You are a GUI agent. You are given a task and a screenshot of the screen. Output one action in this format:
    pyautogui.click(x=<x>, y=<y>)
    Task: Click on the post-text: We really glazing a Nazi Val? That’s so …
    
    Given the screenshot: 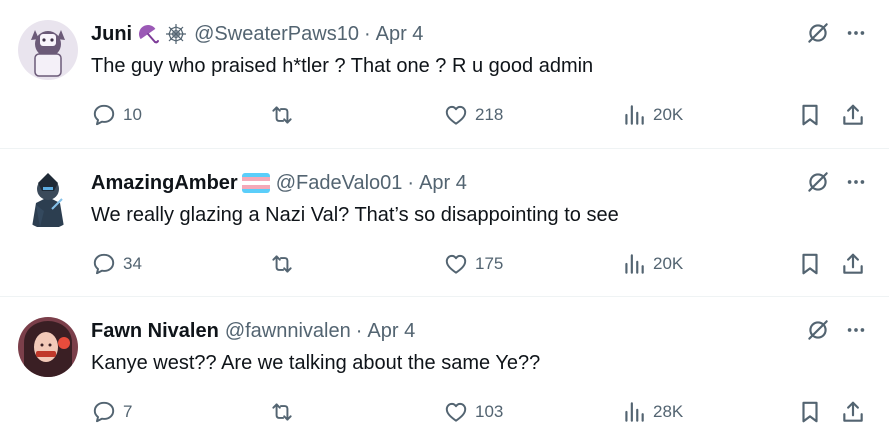 What is the action you would take?
    pyautogui.click(x=355, y=215)
    